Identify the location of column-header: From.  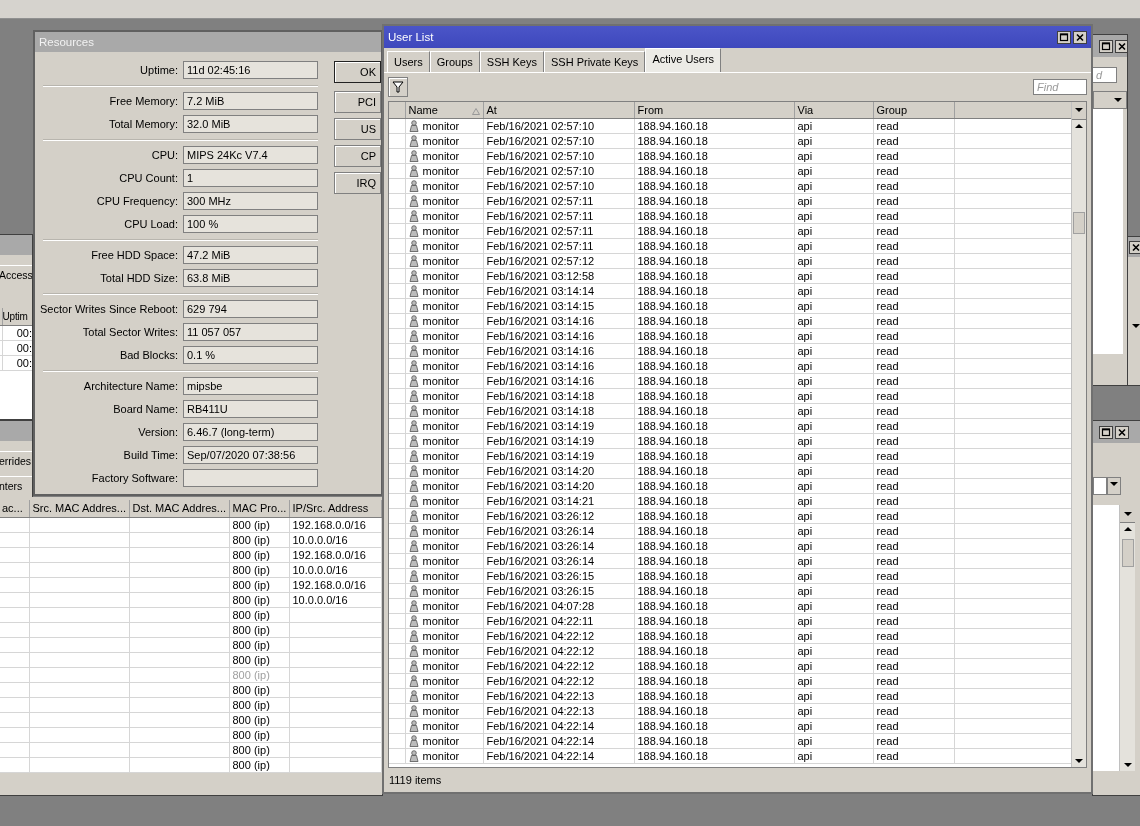
(714, 110).